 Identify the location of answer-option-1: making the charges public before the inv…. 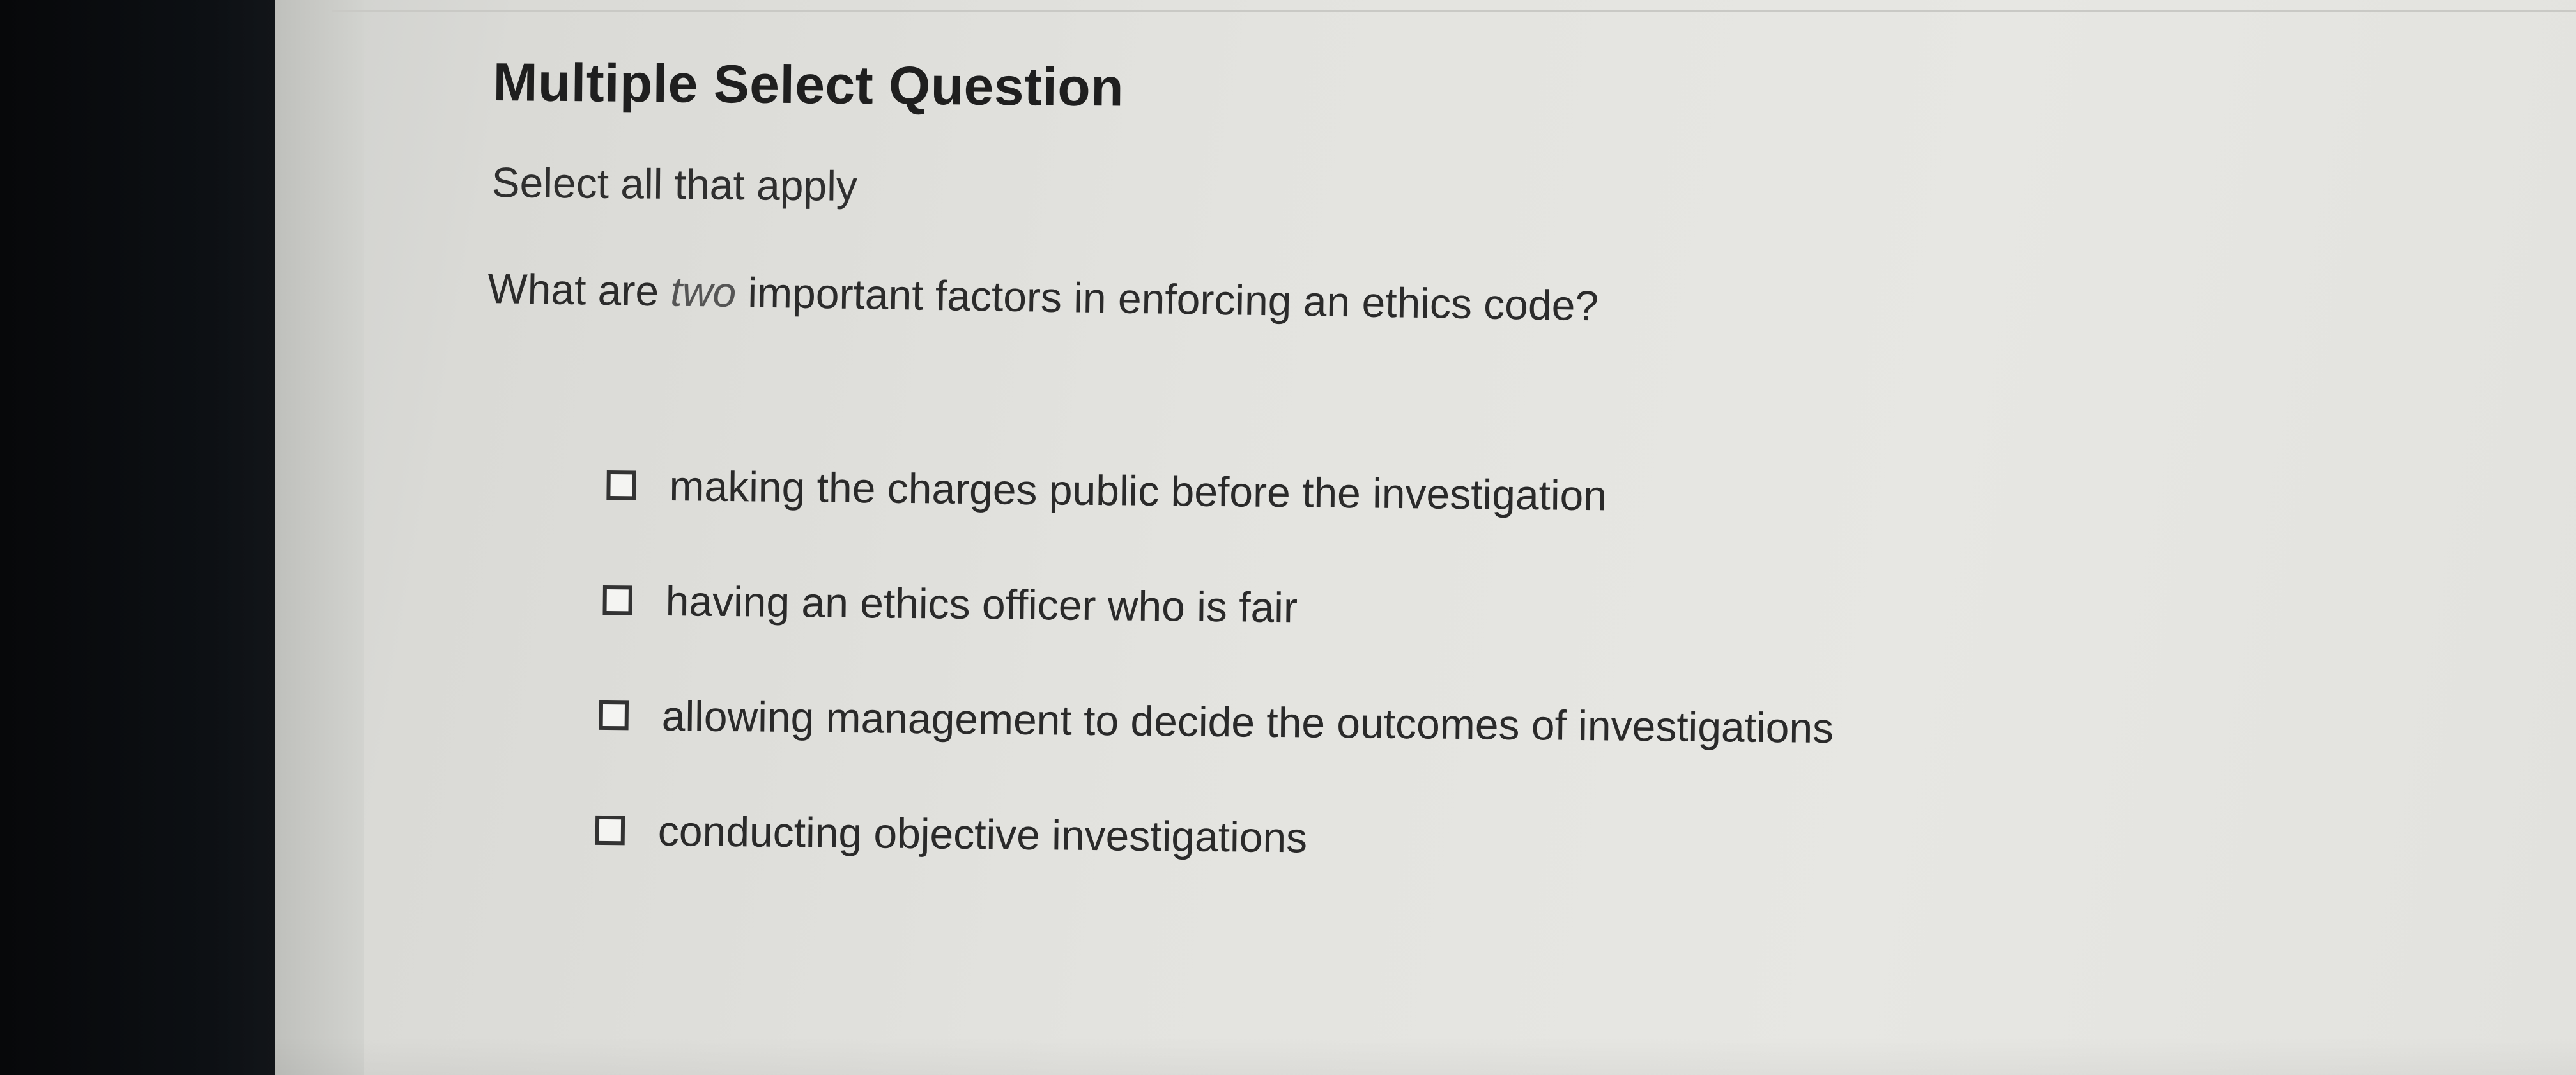
(1475, 494).